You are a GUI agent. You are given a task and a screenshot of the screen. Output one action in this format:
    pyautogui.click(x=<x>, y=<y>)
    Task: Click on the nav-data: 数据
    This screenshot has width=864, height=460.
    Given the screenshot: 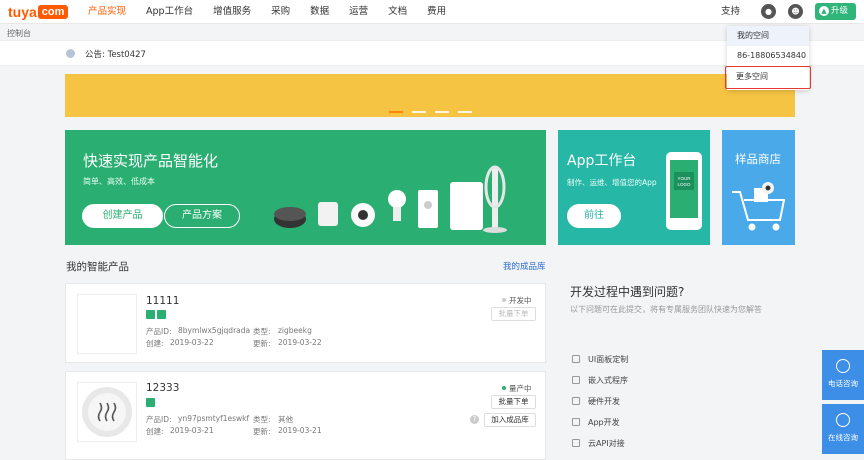 What is the action you would take?
    pyautogui.click(x=319, y=12)
    